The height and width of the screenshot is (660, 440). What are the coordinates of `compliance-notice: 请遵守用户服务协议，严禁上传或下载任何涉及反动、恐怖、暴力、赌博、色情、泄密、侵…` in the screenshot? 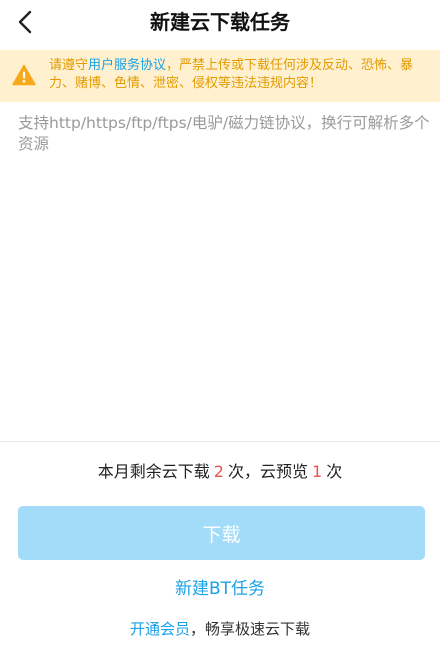 It's located at (220, 76).